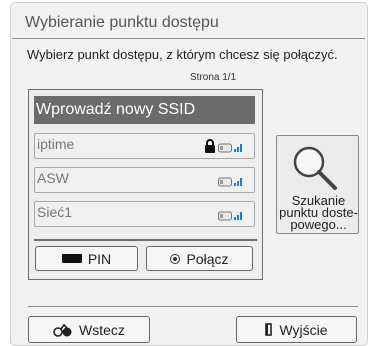  Describe the element at coordinates (86, 258) in the screenshot. I see `pin-button: PIN` at that location.